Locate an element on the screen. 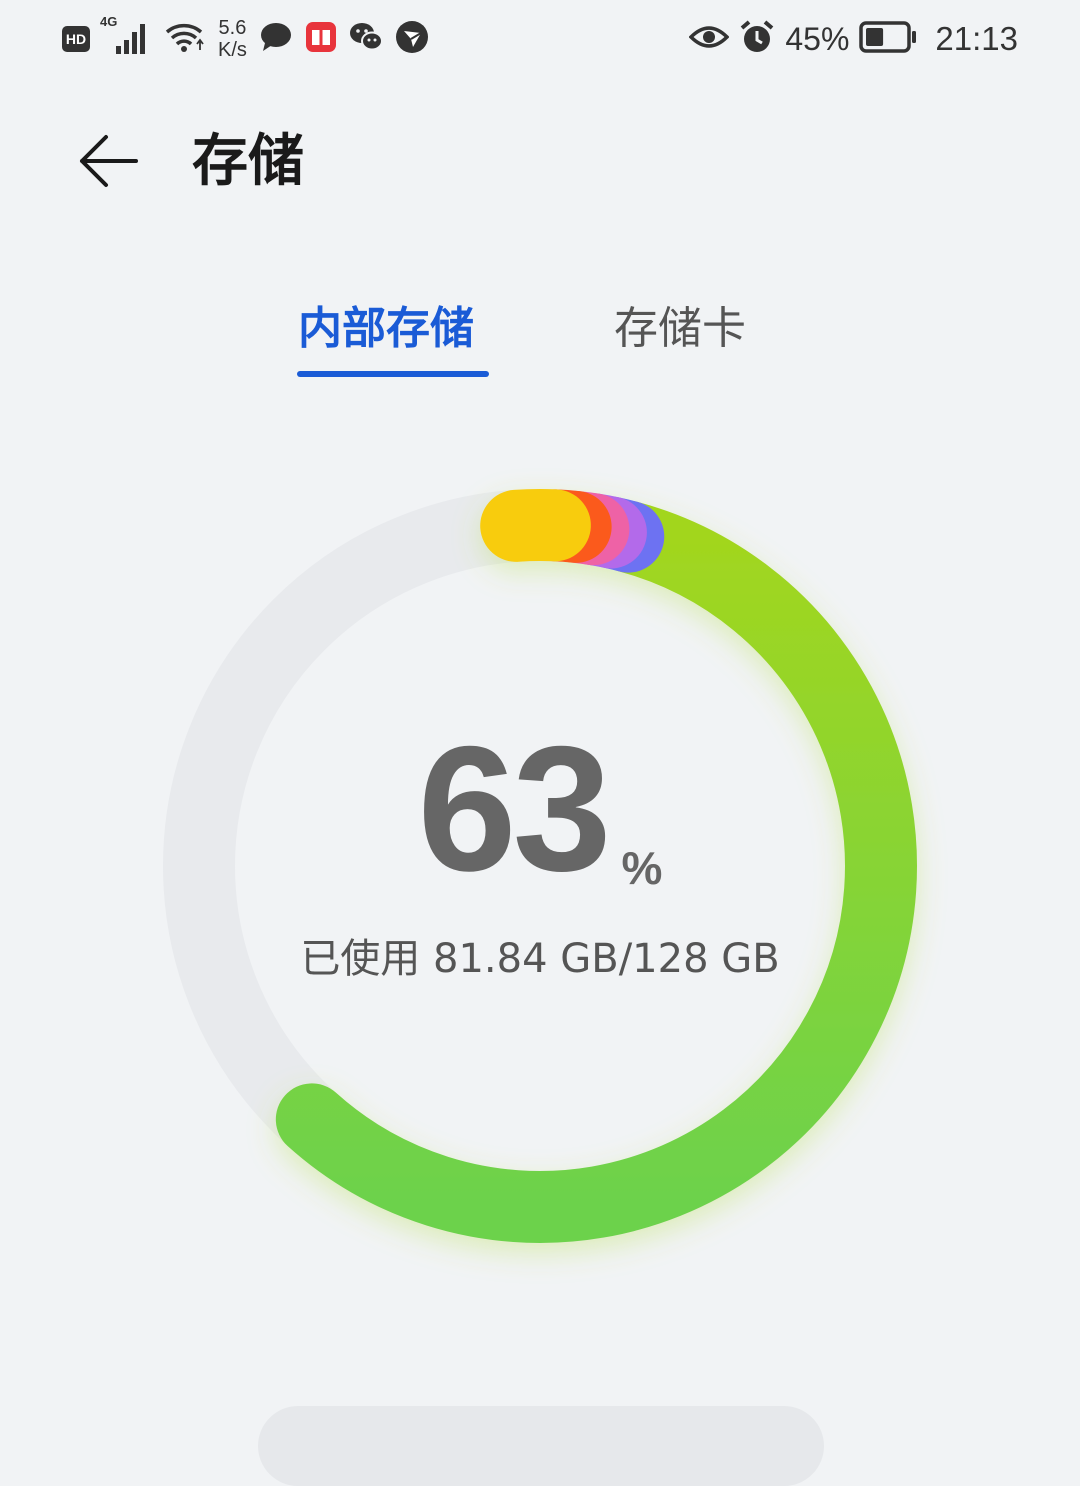 The width and height of the screenshot is (1080, 1486). bottom-card is located at coordinates (541, 1446).